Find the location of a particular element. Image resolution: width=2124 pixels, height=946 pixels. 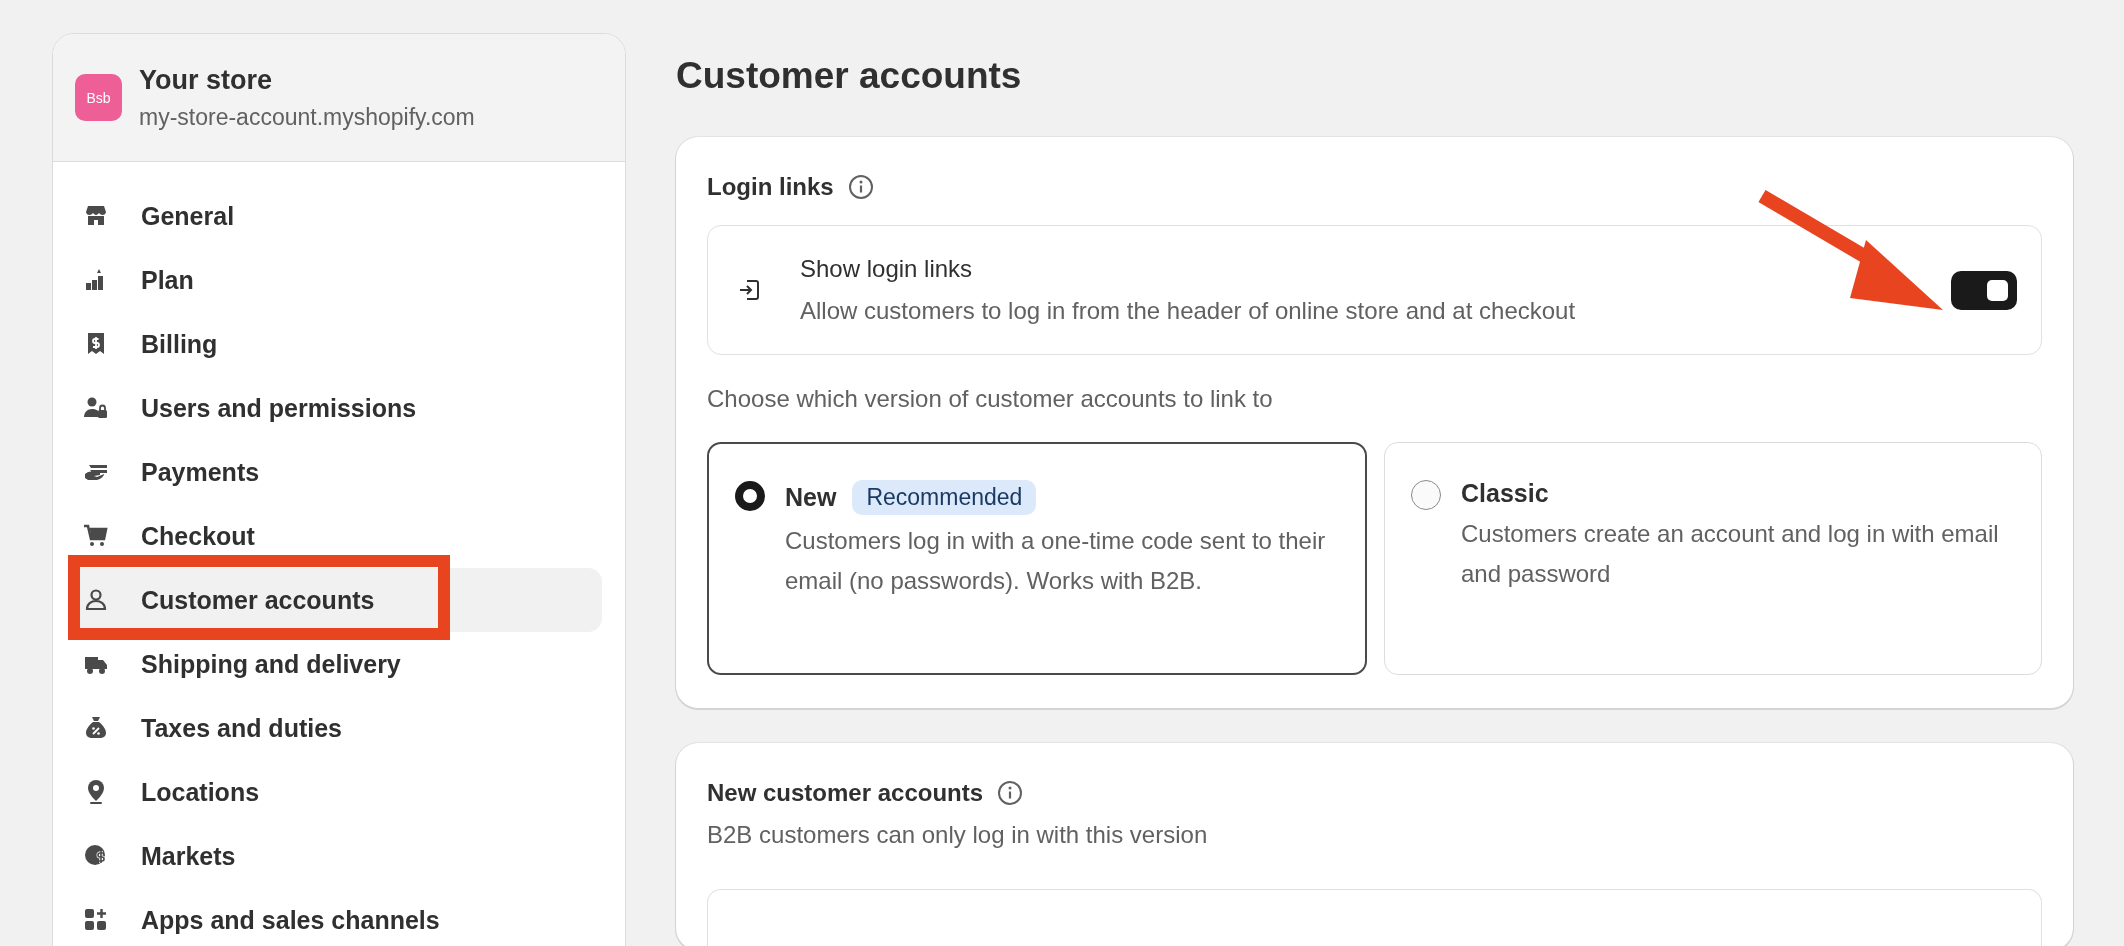

option-title: New is located at coordinates (811, 497).